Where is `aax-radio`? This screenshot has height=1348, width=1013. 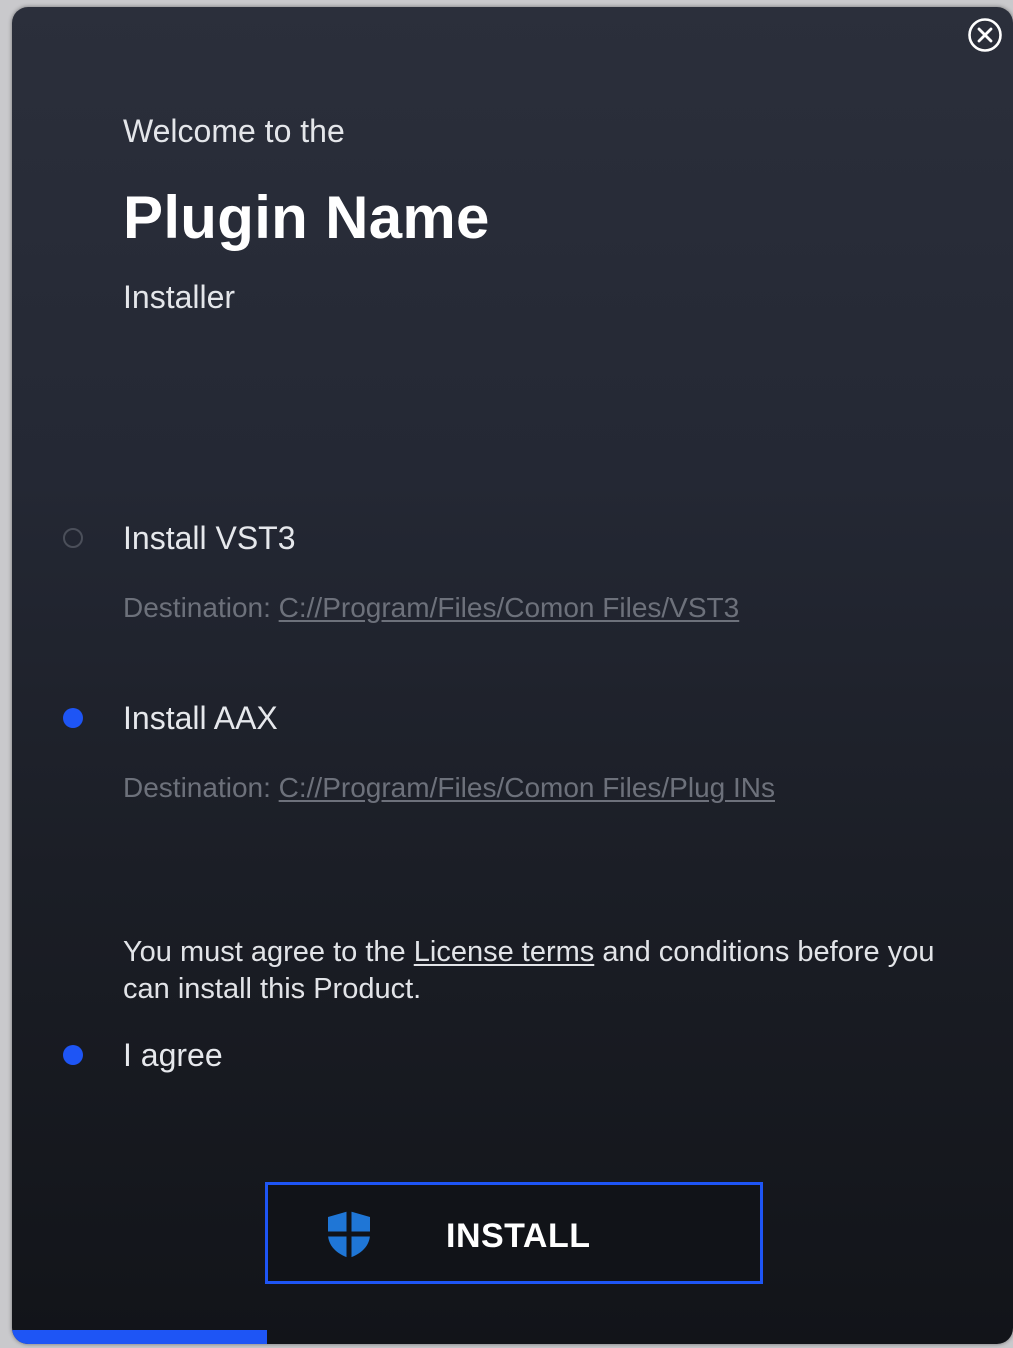 aax-radio is located at coordinates (73, 718).